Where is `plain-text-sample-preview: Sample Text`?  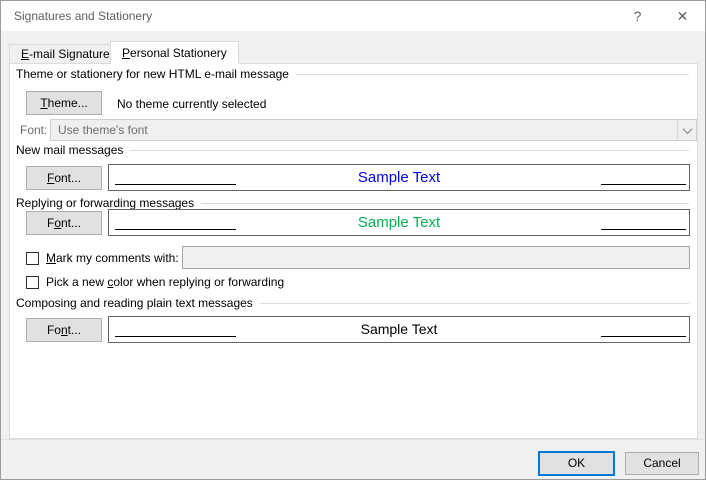 plain-text-sample-preview: Sample Text is located at coordinates (399, 329).